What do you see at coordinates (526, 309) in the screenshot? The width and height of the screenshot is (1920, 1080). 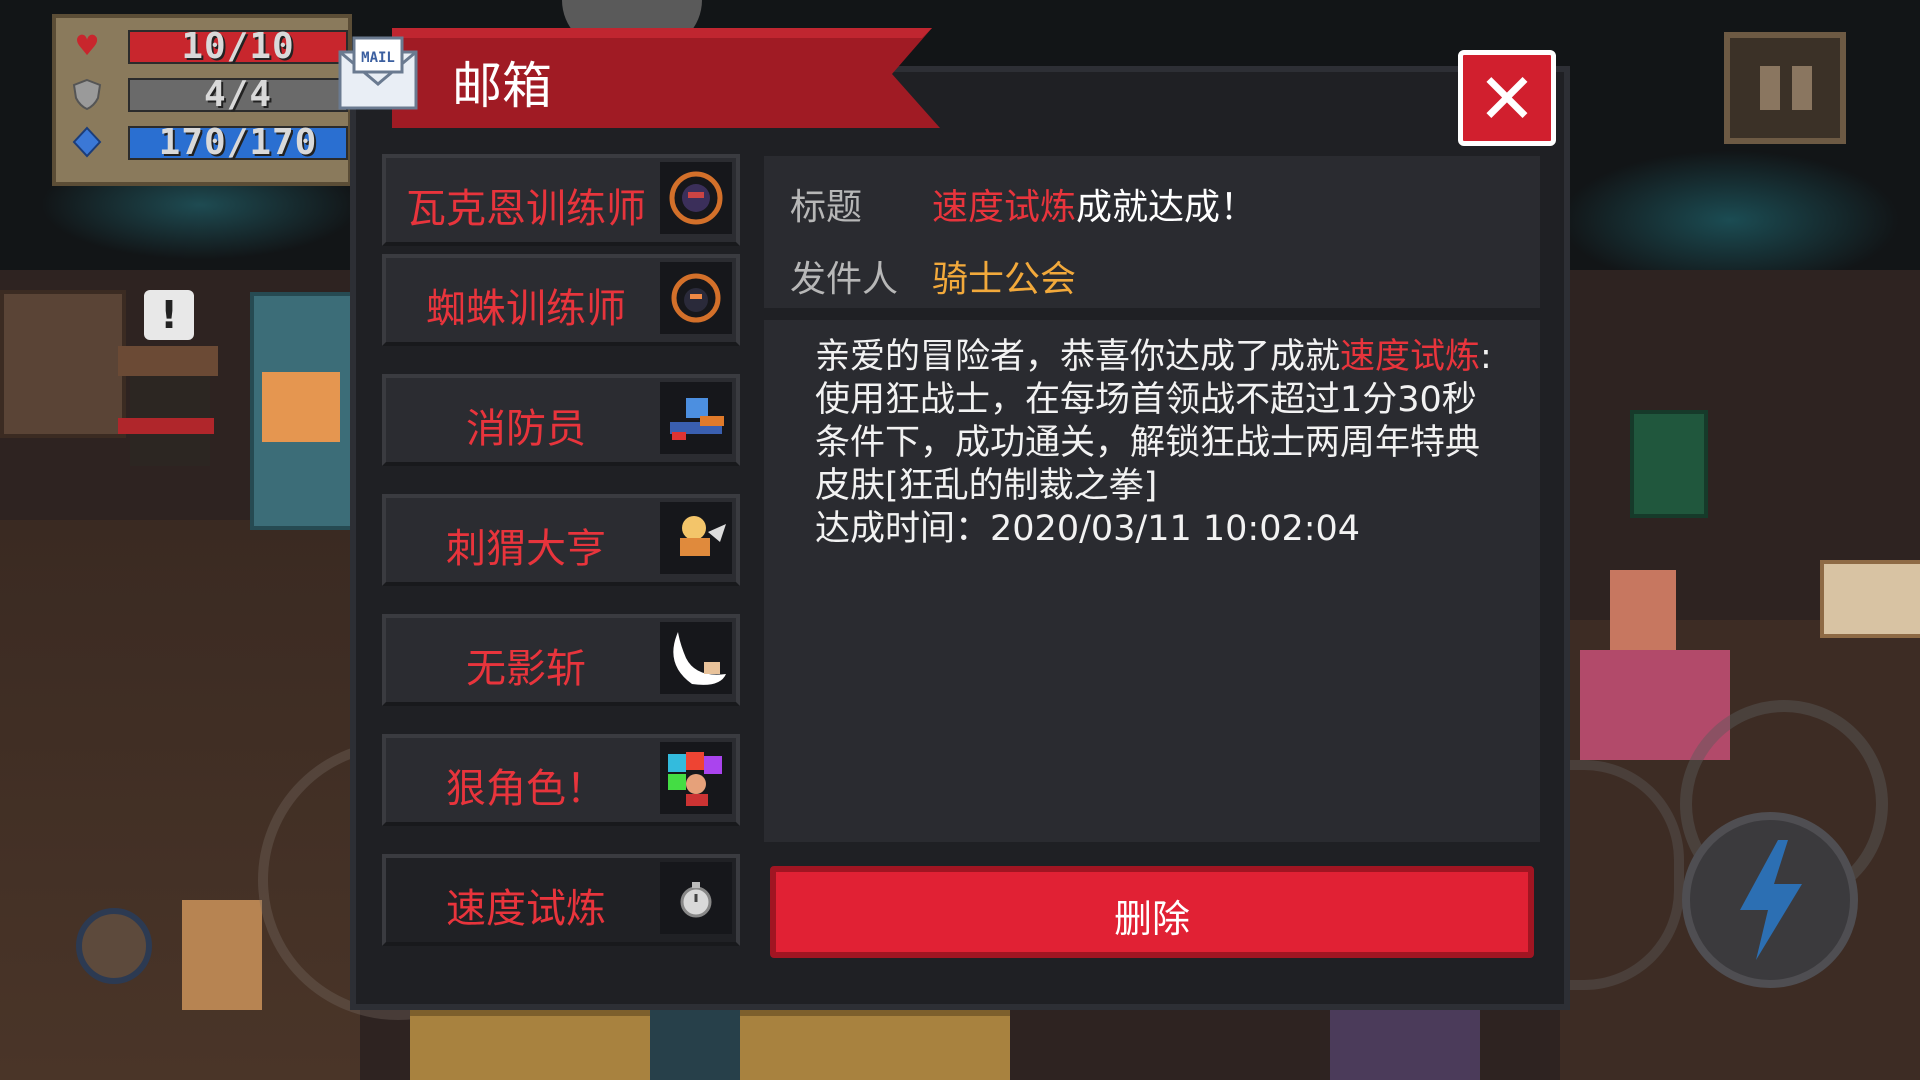 I see `mail-item-label: 蜘蛛训练师` at bounding box center [526, 309].